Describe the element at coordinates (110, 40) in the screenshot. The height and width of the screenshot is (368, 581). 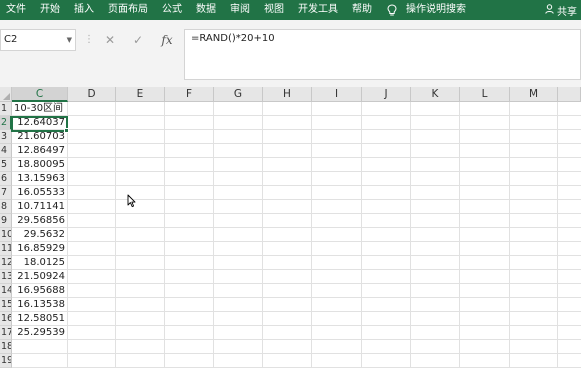
I see `x-icon: ✕` at that location.